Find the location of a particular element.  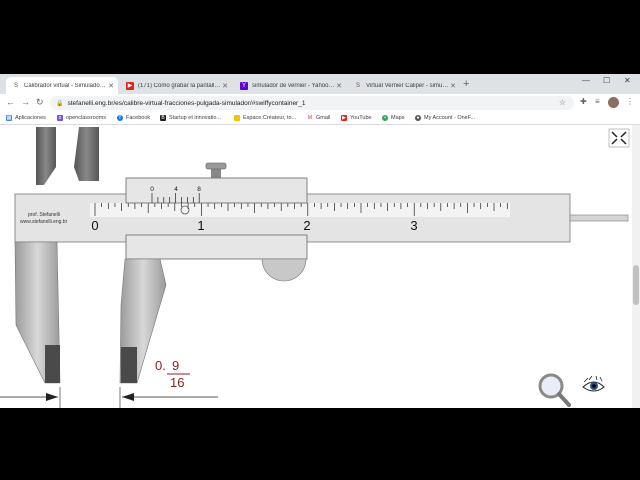

measurement-arrows is located at coordinates (109, 397).